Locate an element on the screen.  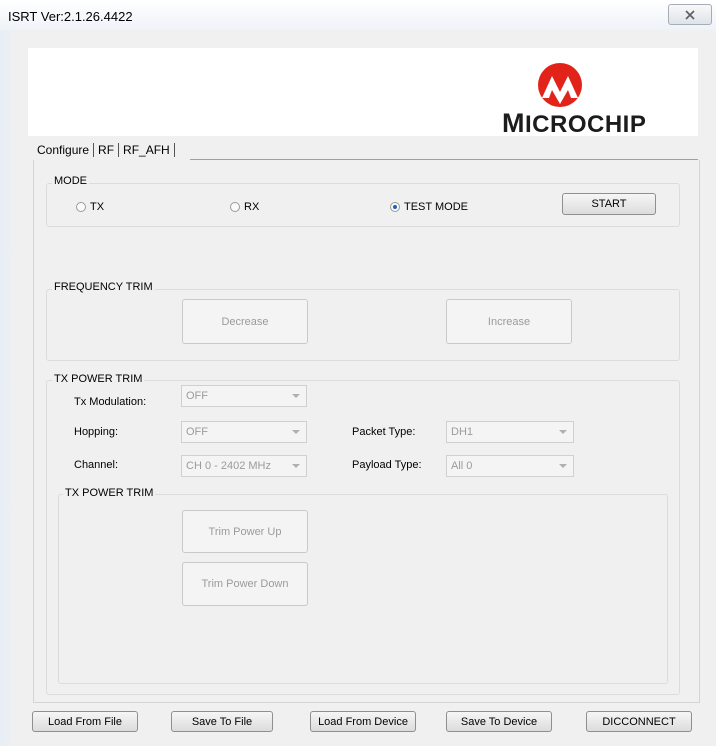
close-icon is located at coordinates (690, 14).